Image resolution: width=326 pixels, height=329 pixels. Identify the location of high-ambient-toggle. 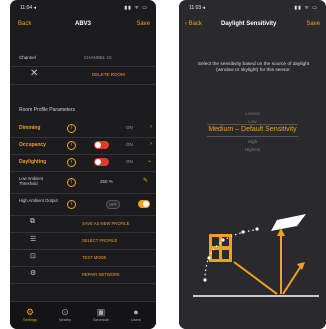
(144, 204).